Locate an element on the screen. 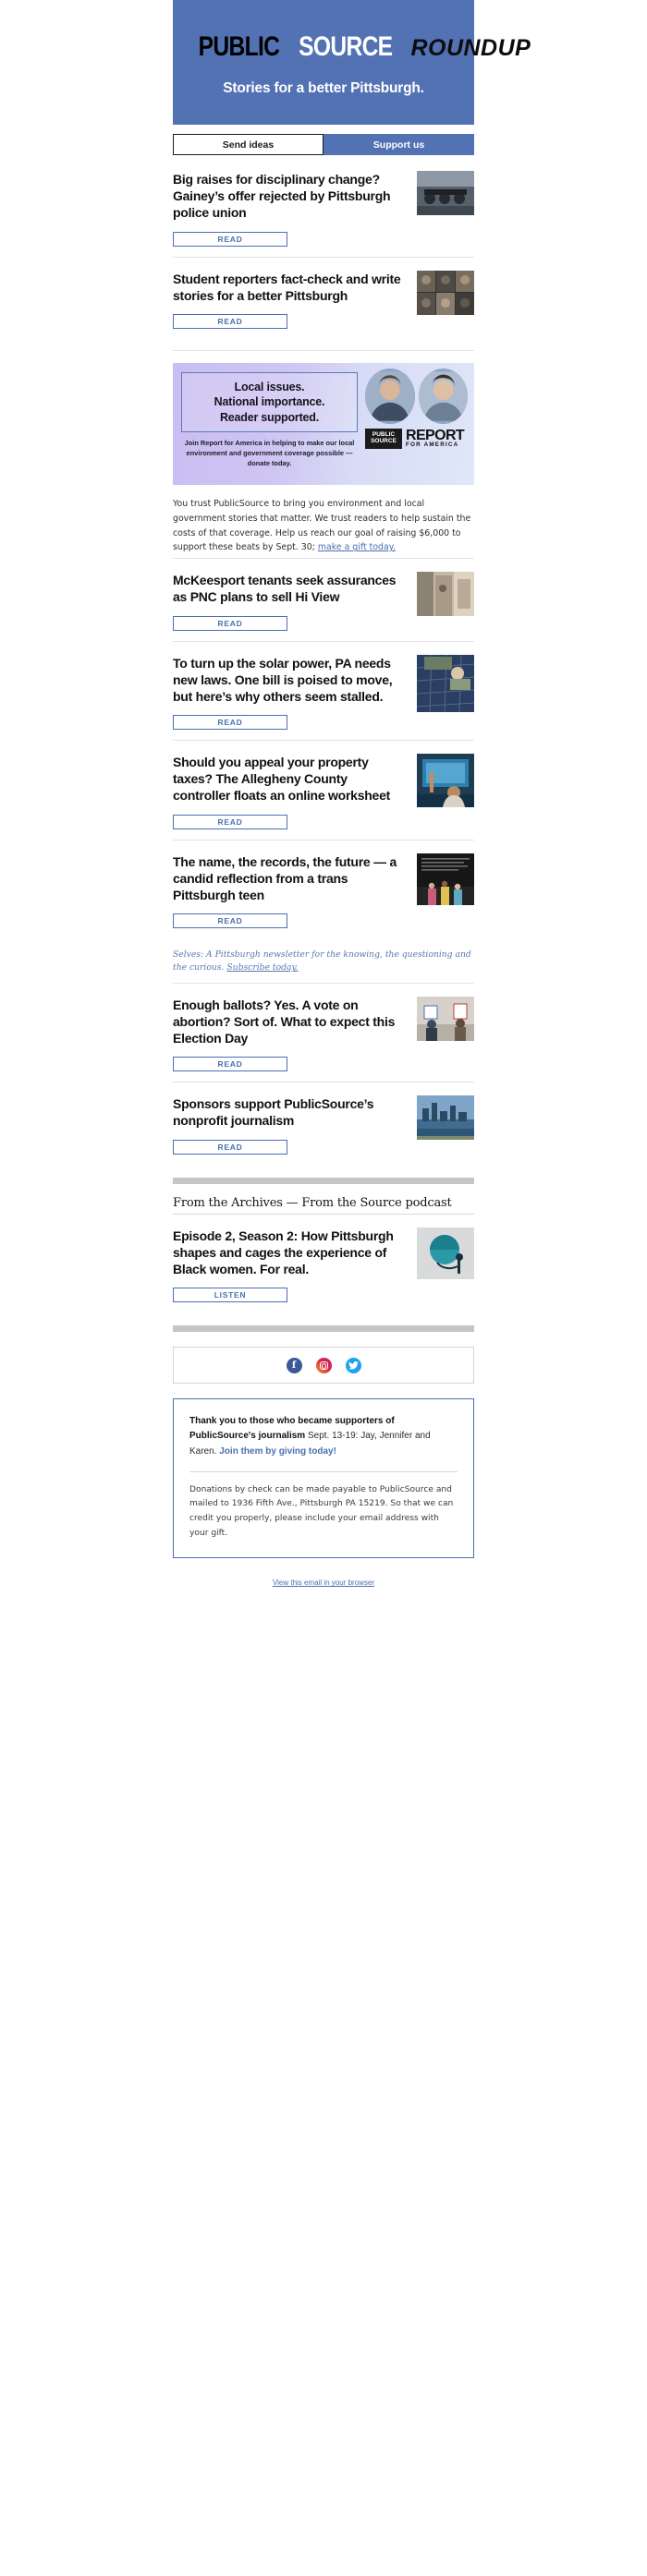 The height and width of the screenshot is (2576, 647). view-in-browser-link: View this email in your browser is located at coordinates (323, 1586).